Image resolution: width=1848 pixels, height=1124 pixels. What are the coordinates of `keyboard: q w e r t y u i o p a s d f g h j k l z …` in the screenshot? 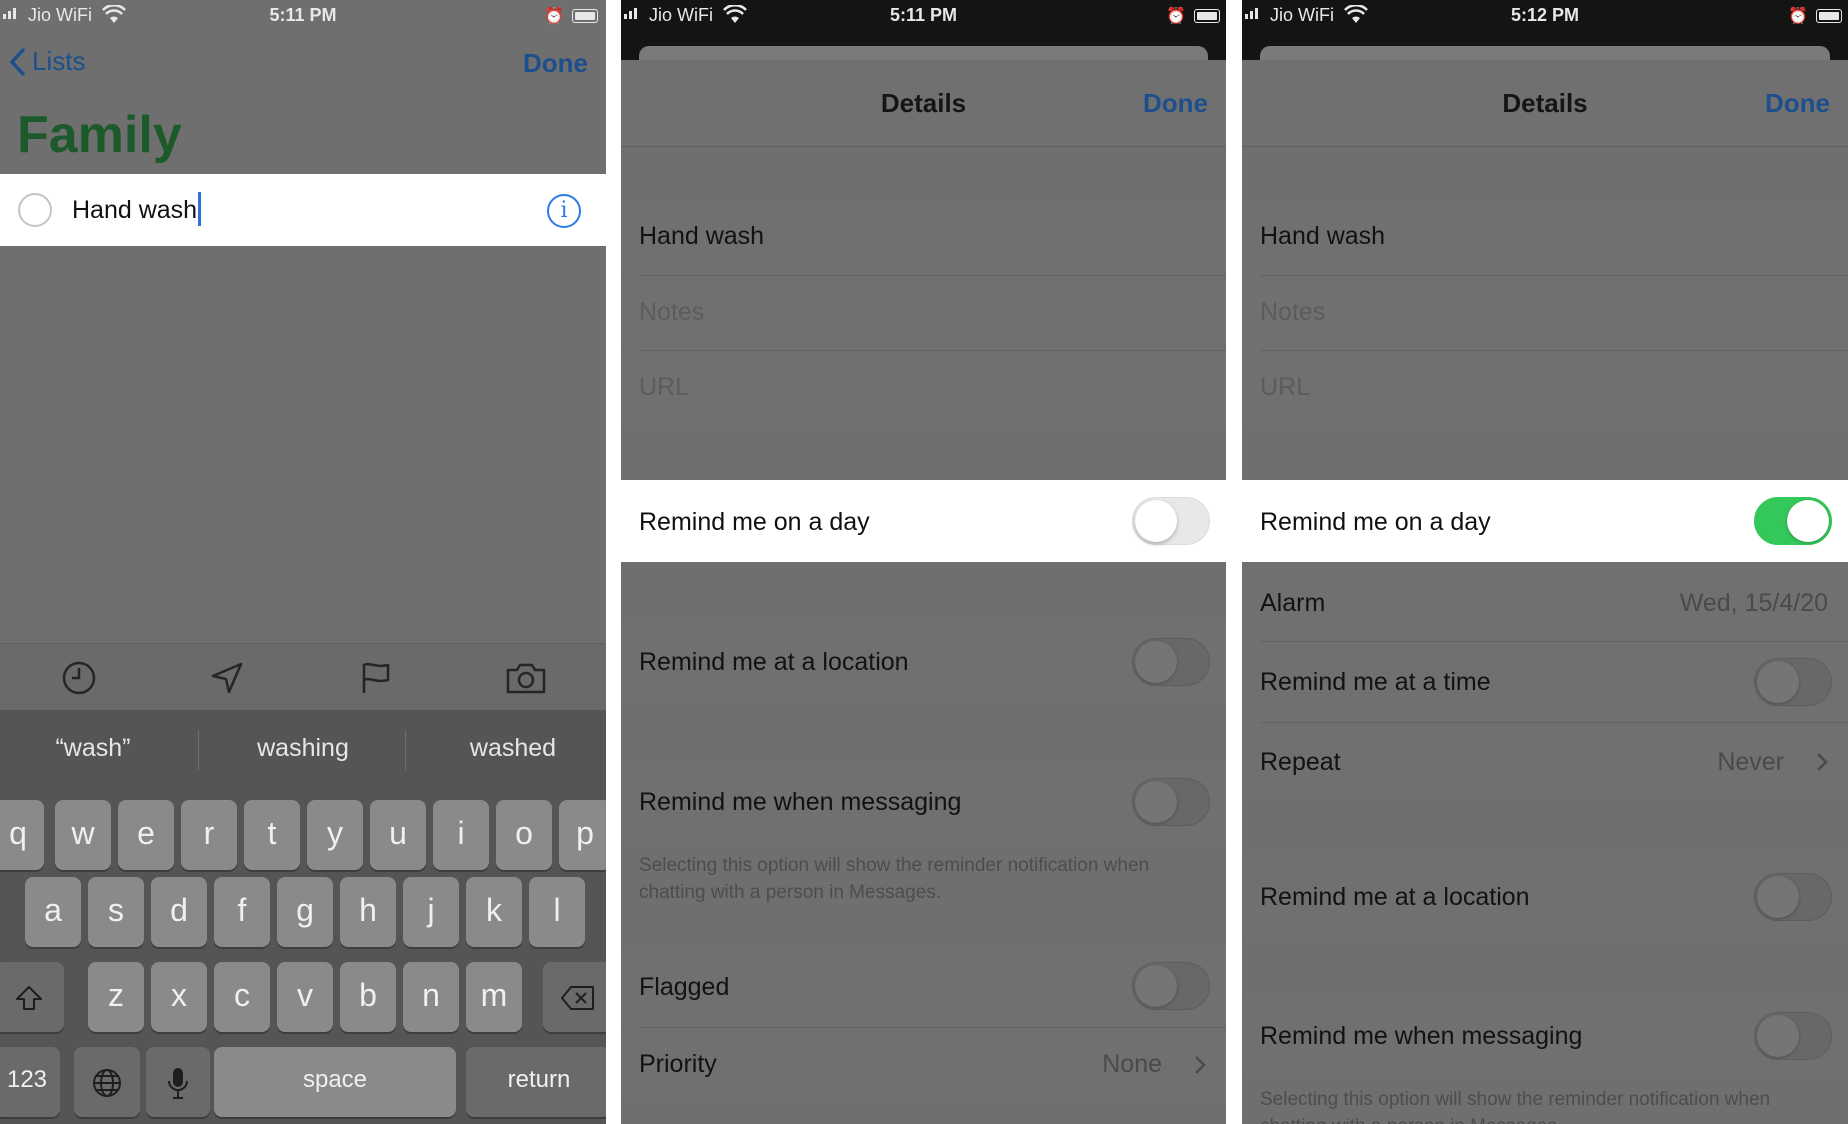 It's located at (303, 957).